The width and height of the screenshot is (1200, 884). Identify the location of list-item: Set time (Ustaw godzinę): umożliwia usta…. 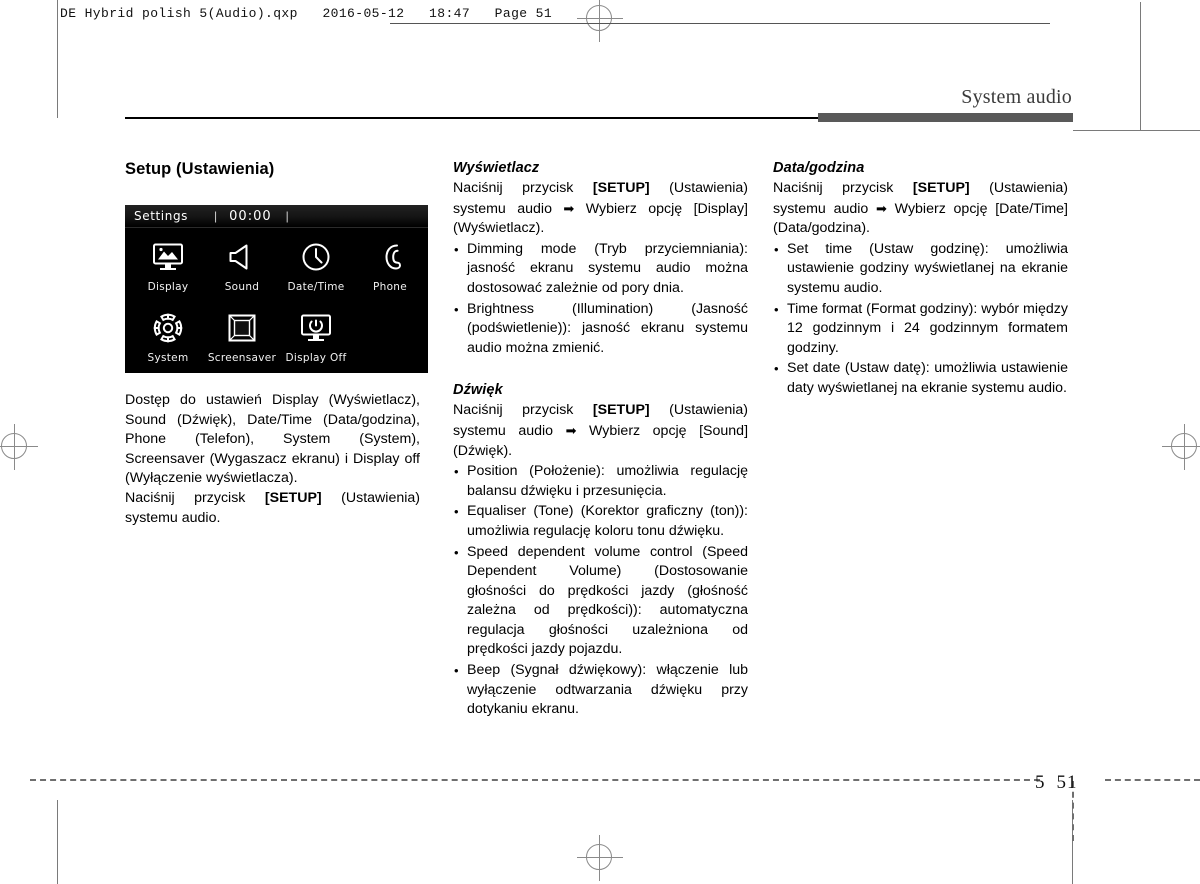
(920, 269).